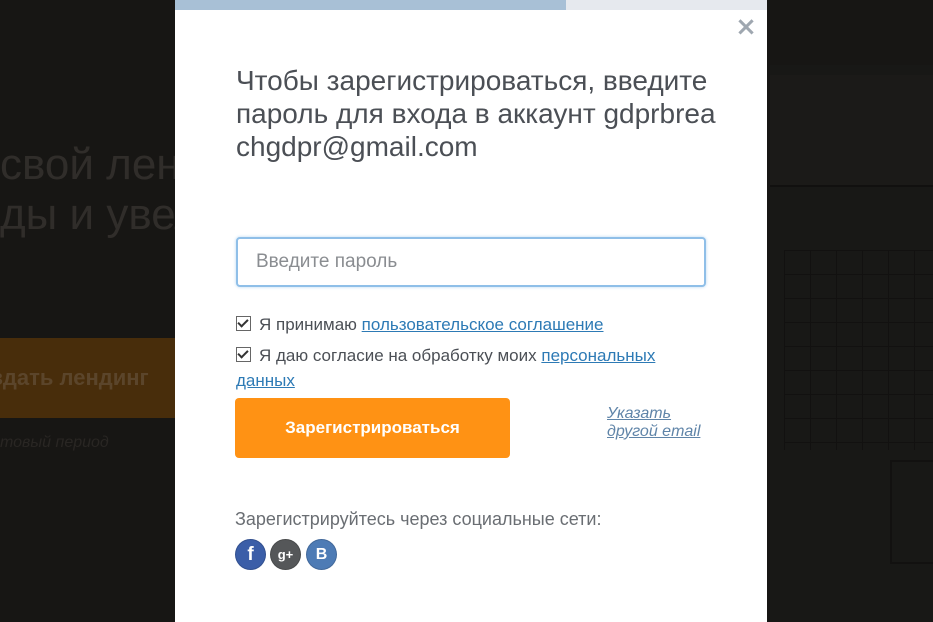 This screenshot has height=622, width=933. I want to click on facebook-glyph: f, so click(250, 554).